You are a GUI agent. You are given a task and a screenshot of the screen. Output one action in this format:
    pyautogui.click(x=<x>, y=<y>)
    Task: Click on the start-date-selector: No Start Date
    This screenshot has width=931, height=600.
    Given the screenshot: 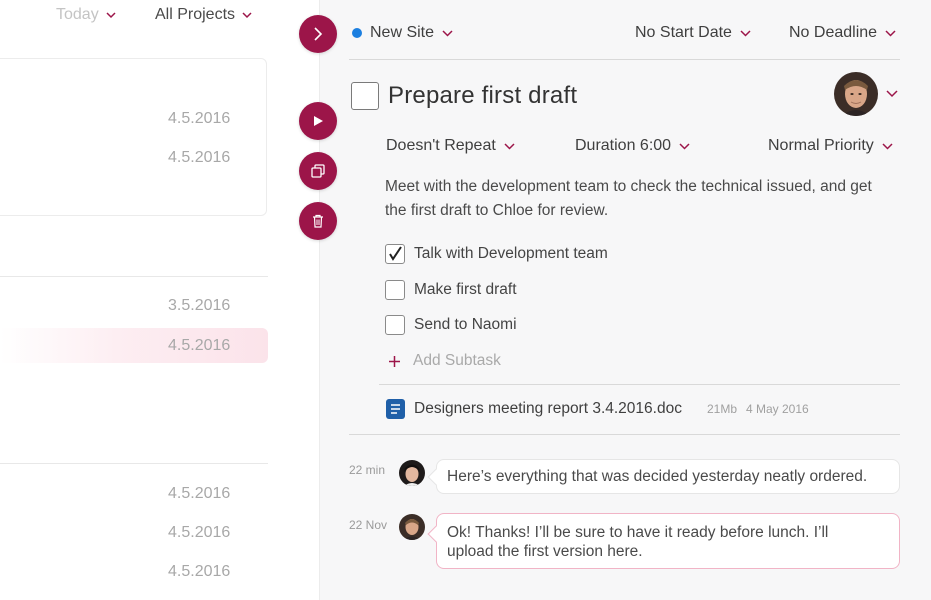 What is the action you would take?
    pyautogui.click(x=693, y=33)
    